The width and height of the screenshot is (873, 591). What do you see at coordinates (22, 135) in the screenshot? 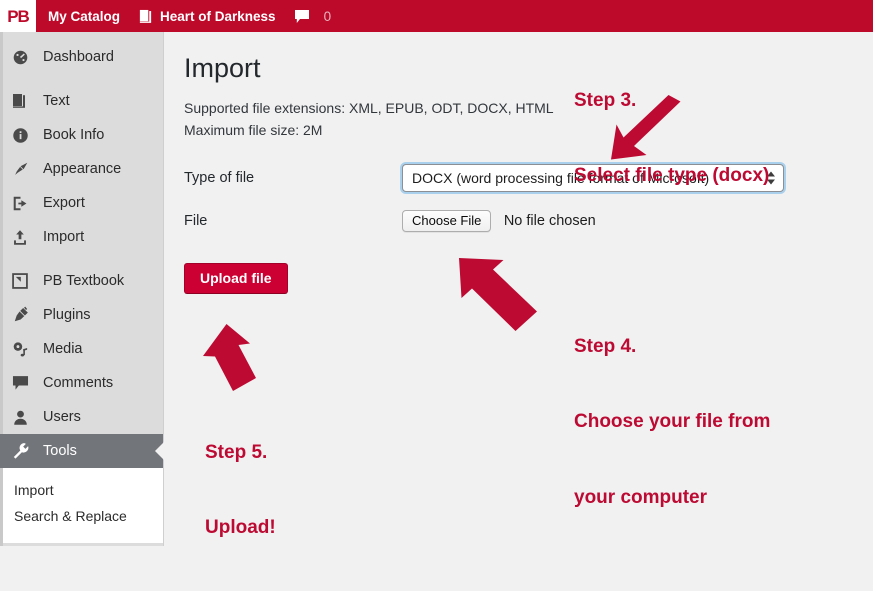
I see `info-circle-icon` at bounding box center [22, 135].